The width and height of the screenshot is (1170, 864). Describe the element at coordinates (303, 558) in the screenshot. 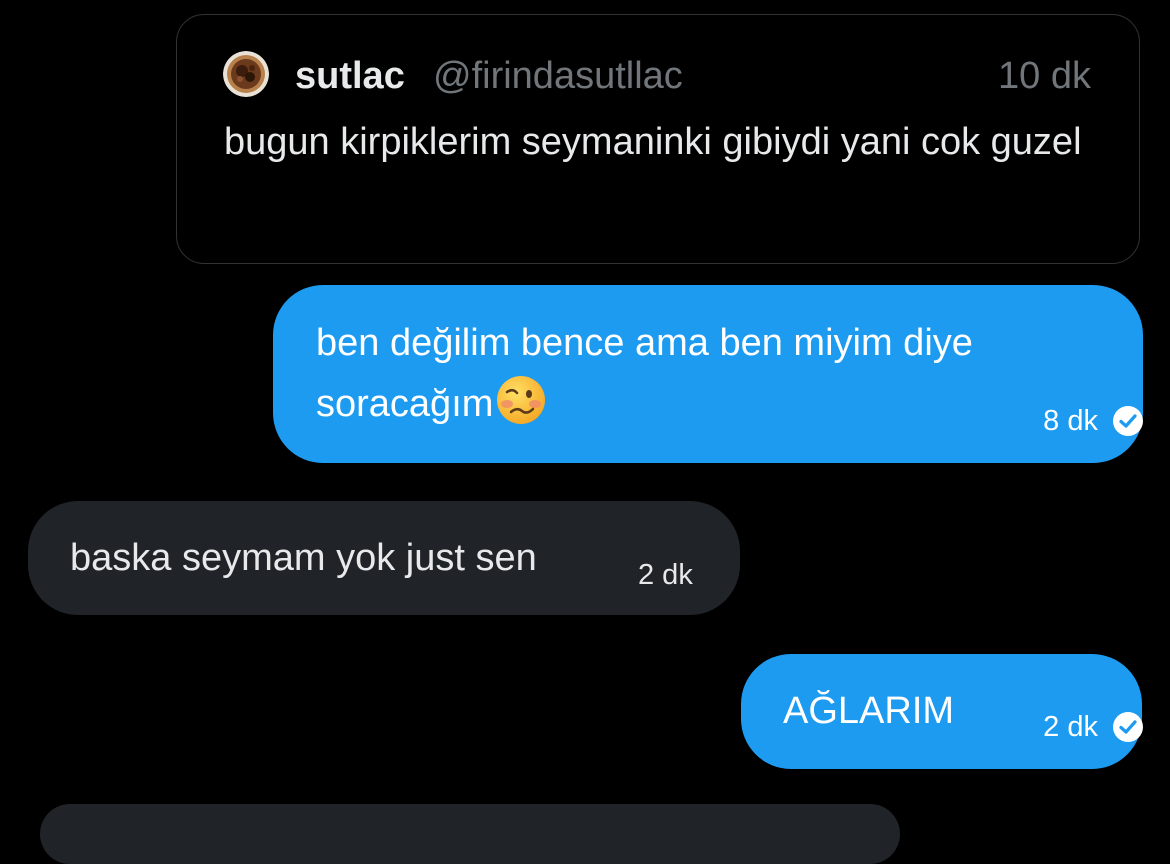

I see `message-text: baska seymam yok just sen` at that location.